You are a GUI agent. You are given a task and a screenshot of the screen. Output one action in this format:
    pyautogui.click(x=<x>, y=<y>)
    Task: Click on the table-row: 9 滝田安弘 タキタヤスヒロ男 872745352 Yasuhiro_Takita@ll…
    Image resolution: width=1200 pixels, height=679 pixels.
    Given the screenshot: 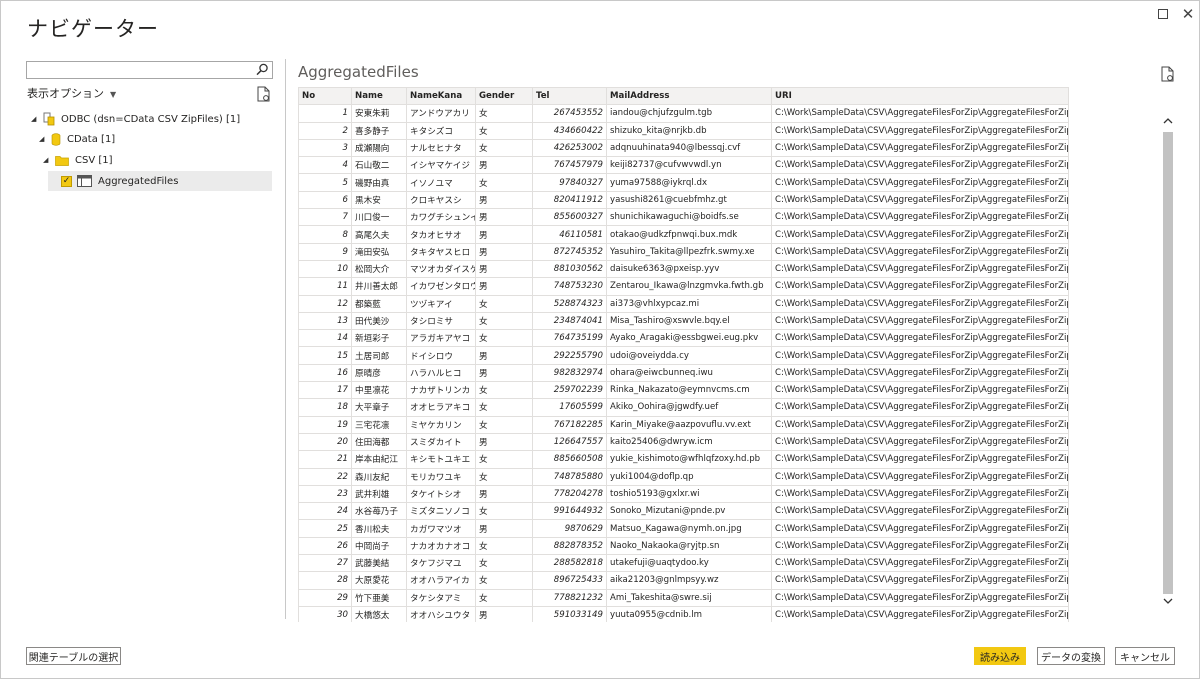 What is the action you would take?
    pyautogui.click(x=683, y=251)
    